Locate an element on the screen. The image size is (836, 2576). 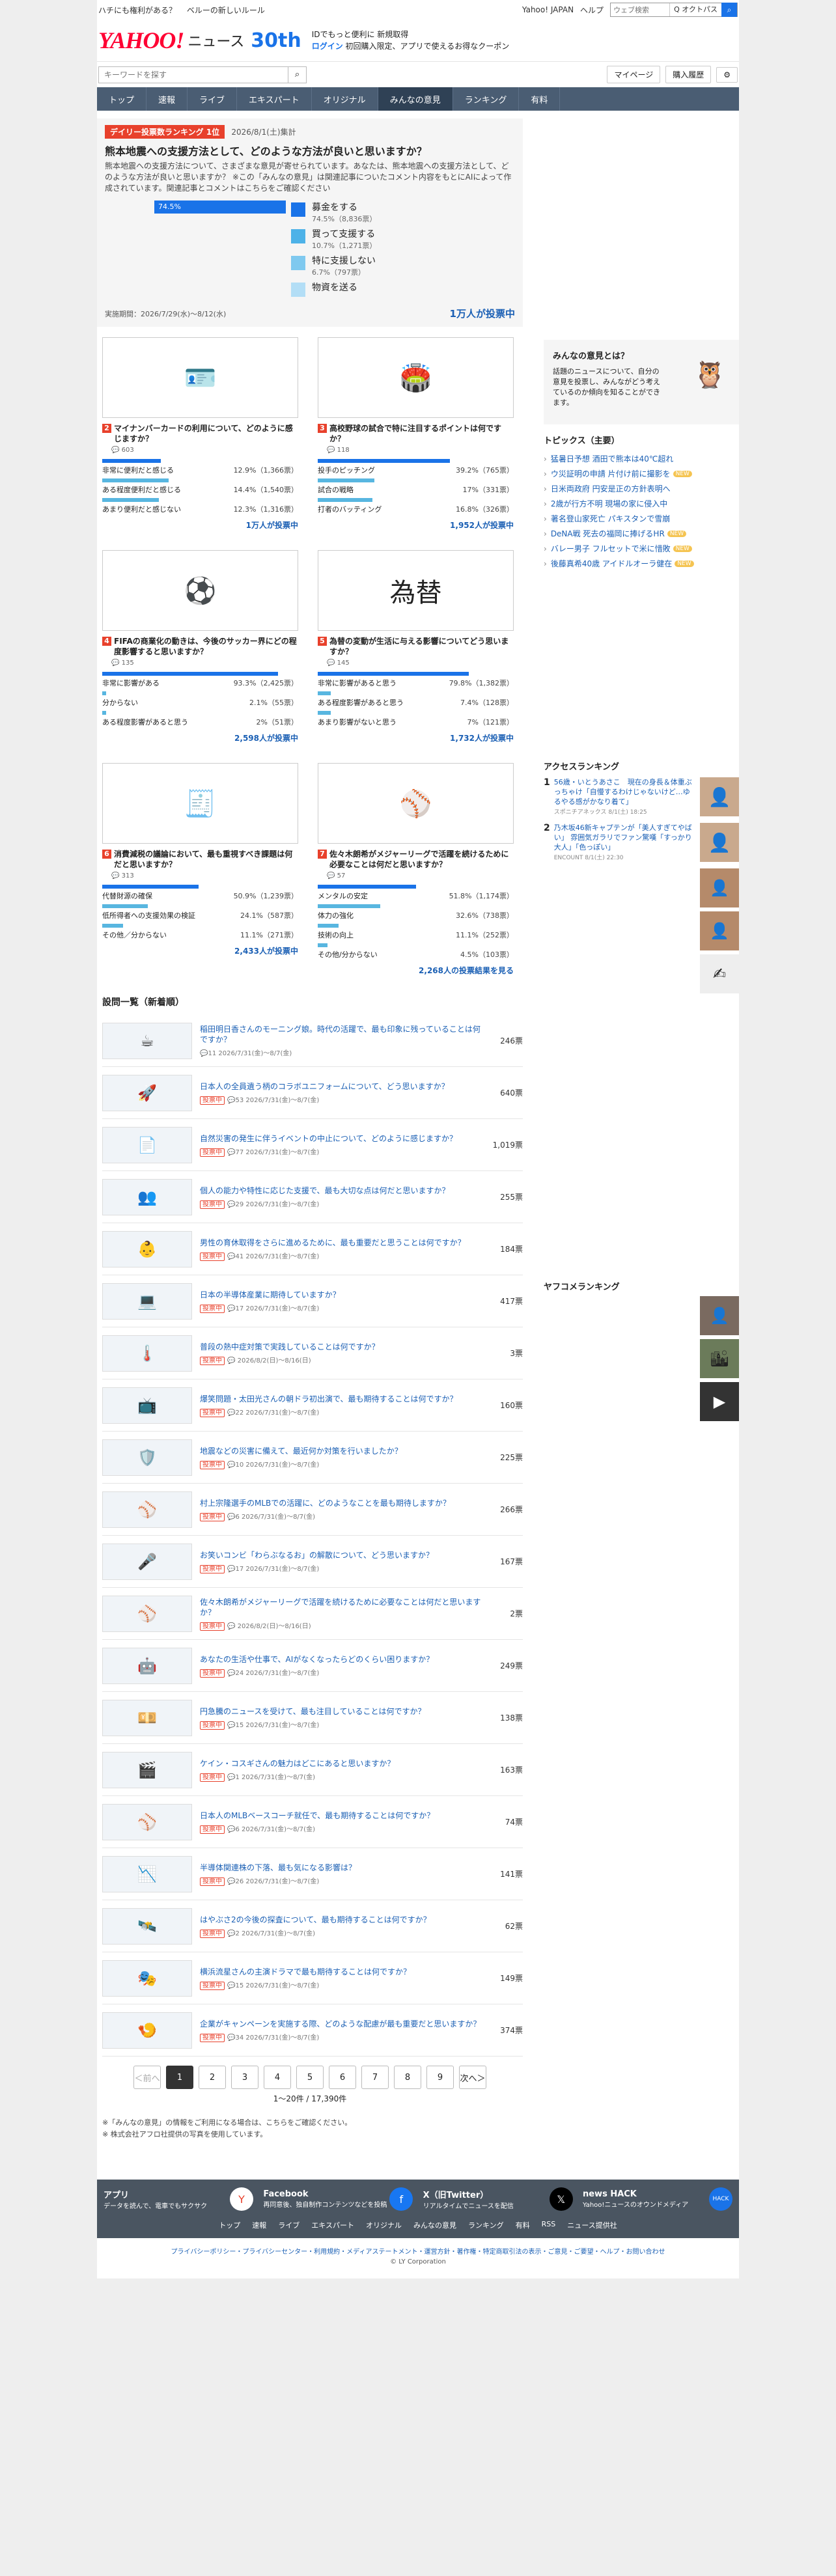
card-vote-link: 1,732人が投票中 is located at coordinates (416, 737).